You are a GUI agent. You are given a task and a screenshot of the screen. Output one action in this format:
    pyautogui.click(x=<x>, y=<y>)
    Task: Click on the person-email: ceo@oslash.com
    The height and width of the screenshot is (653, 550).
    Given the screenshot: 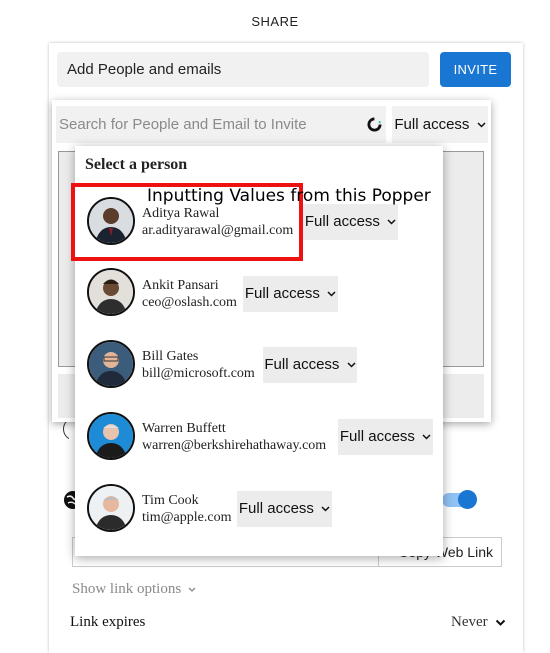 What is the action you would take?
    pyautogui.click(x=189, y=303)
    